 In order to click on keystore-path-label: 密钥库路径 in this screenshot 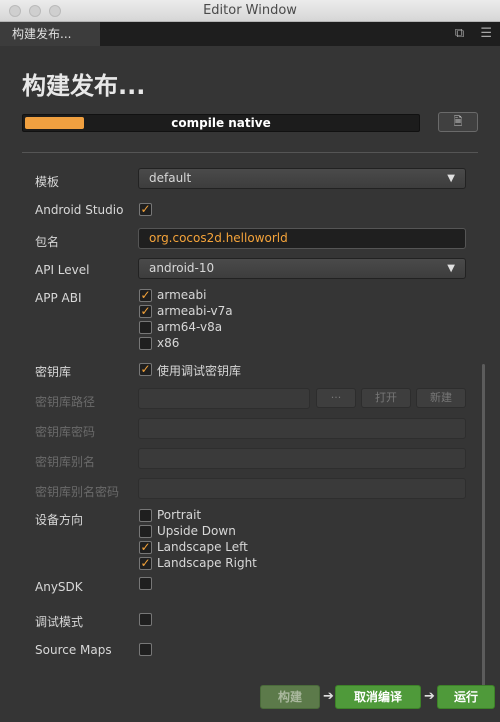, I will do `click(65, 402)`.